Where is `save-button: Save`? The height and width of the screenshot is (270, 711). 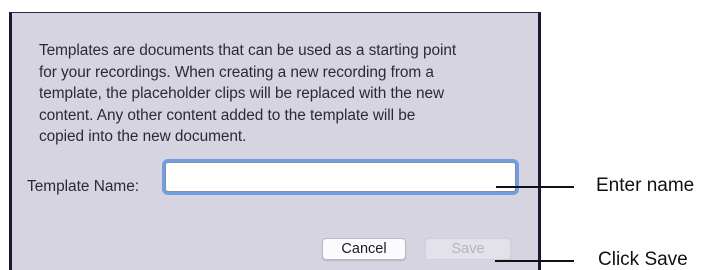 save-button: Save is located at coordinates (468, 249).